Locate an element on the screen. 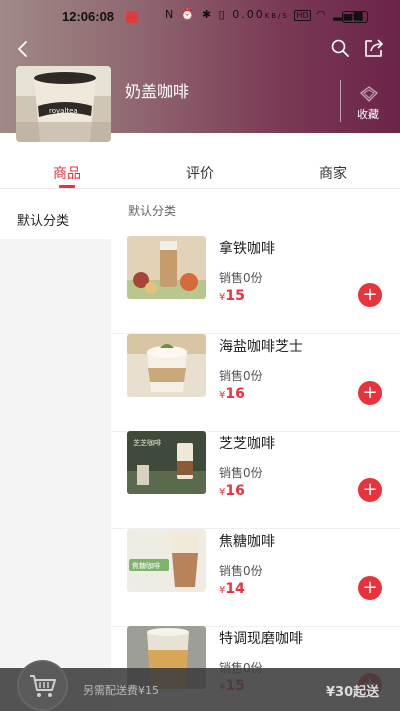 The height and width of the screenshot is (711, 400). tab-merchant: 商家 is located at coordinates (333, 173).